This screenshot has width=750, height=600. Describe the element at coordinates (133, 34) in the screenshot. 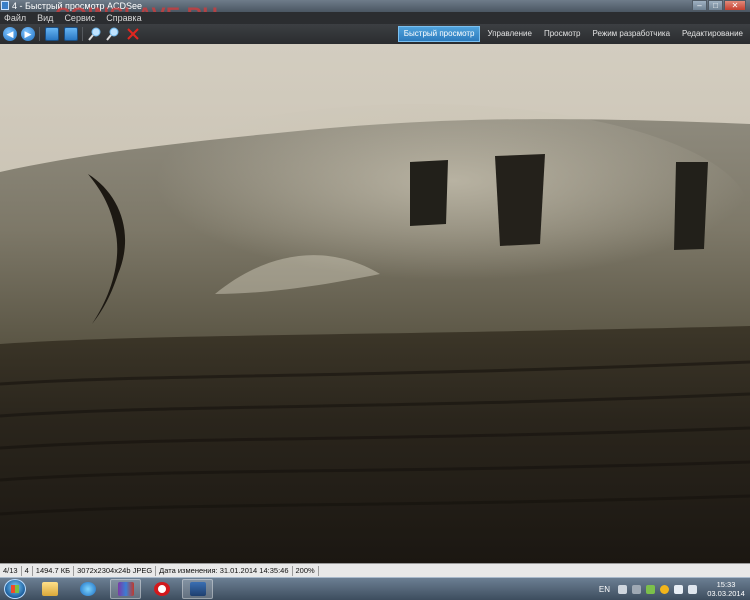

I see `delete-icon` at that location.